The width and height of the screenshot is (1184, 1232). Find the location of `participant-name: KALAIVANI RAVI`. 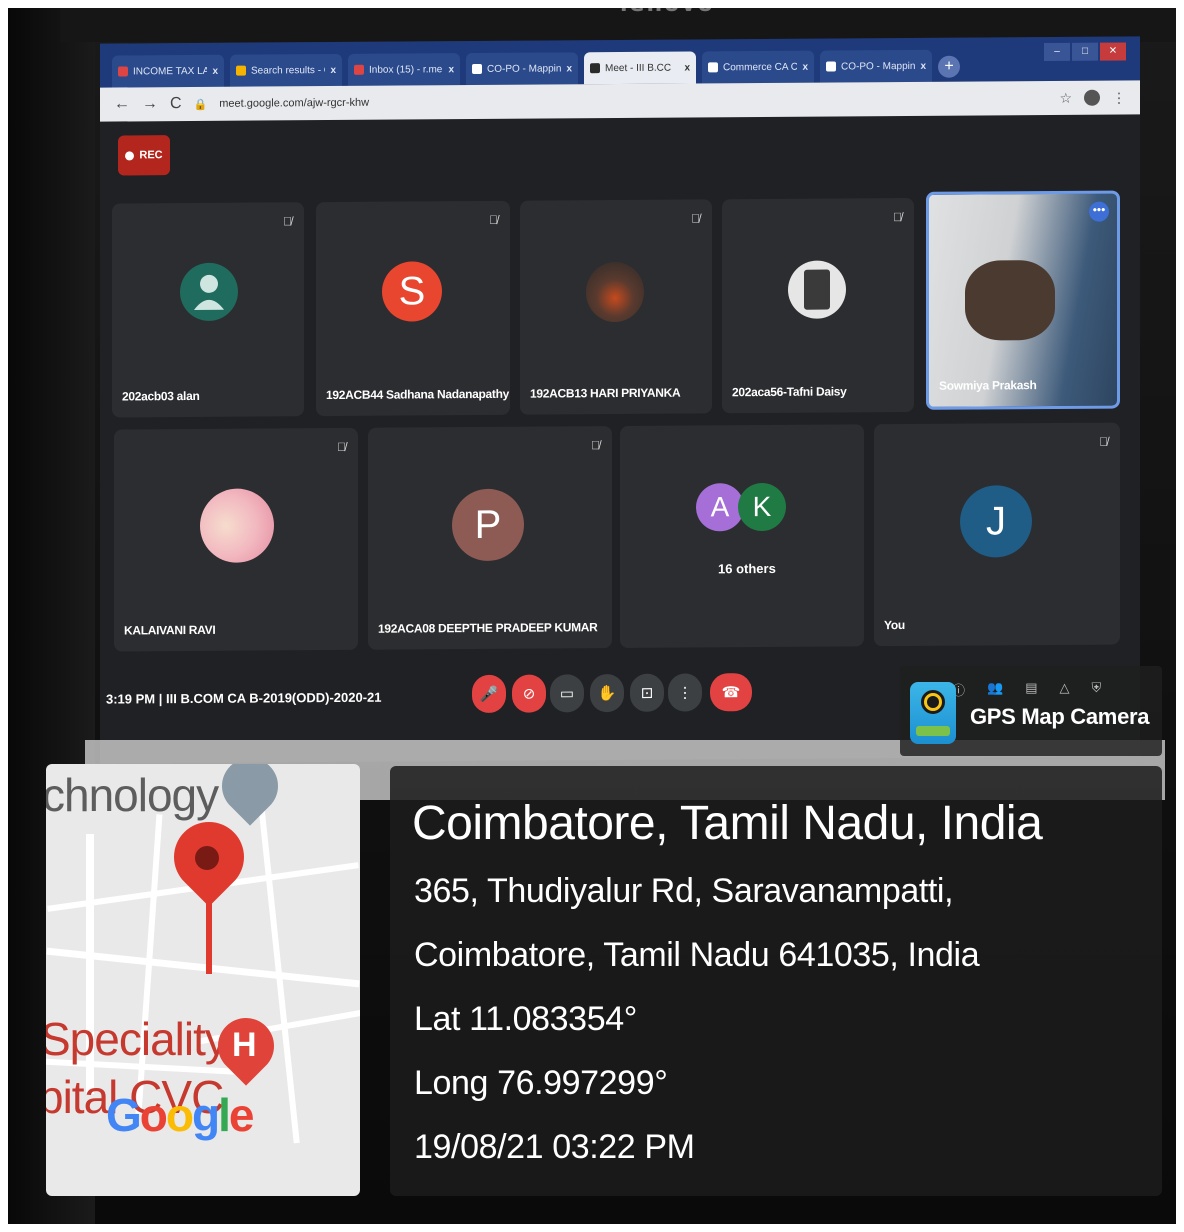

participant-name: KALAIVANI RAVI is located at coordinates (170, 630).